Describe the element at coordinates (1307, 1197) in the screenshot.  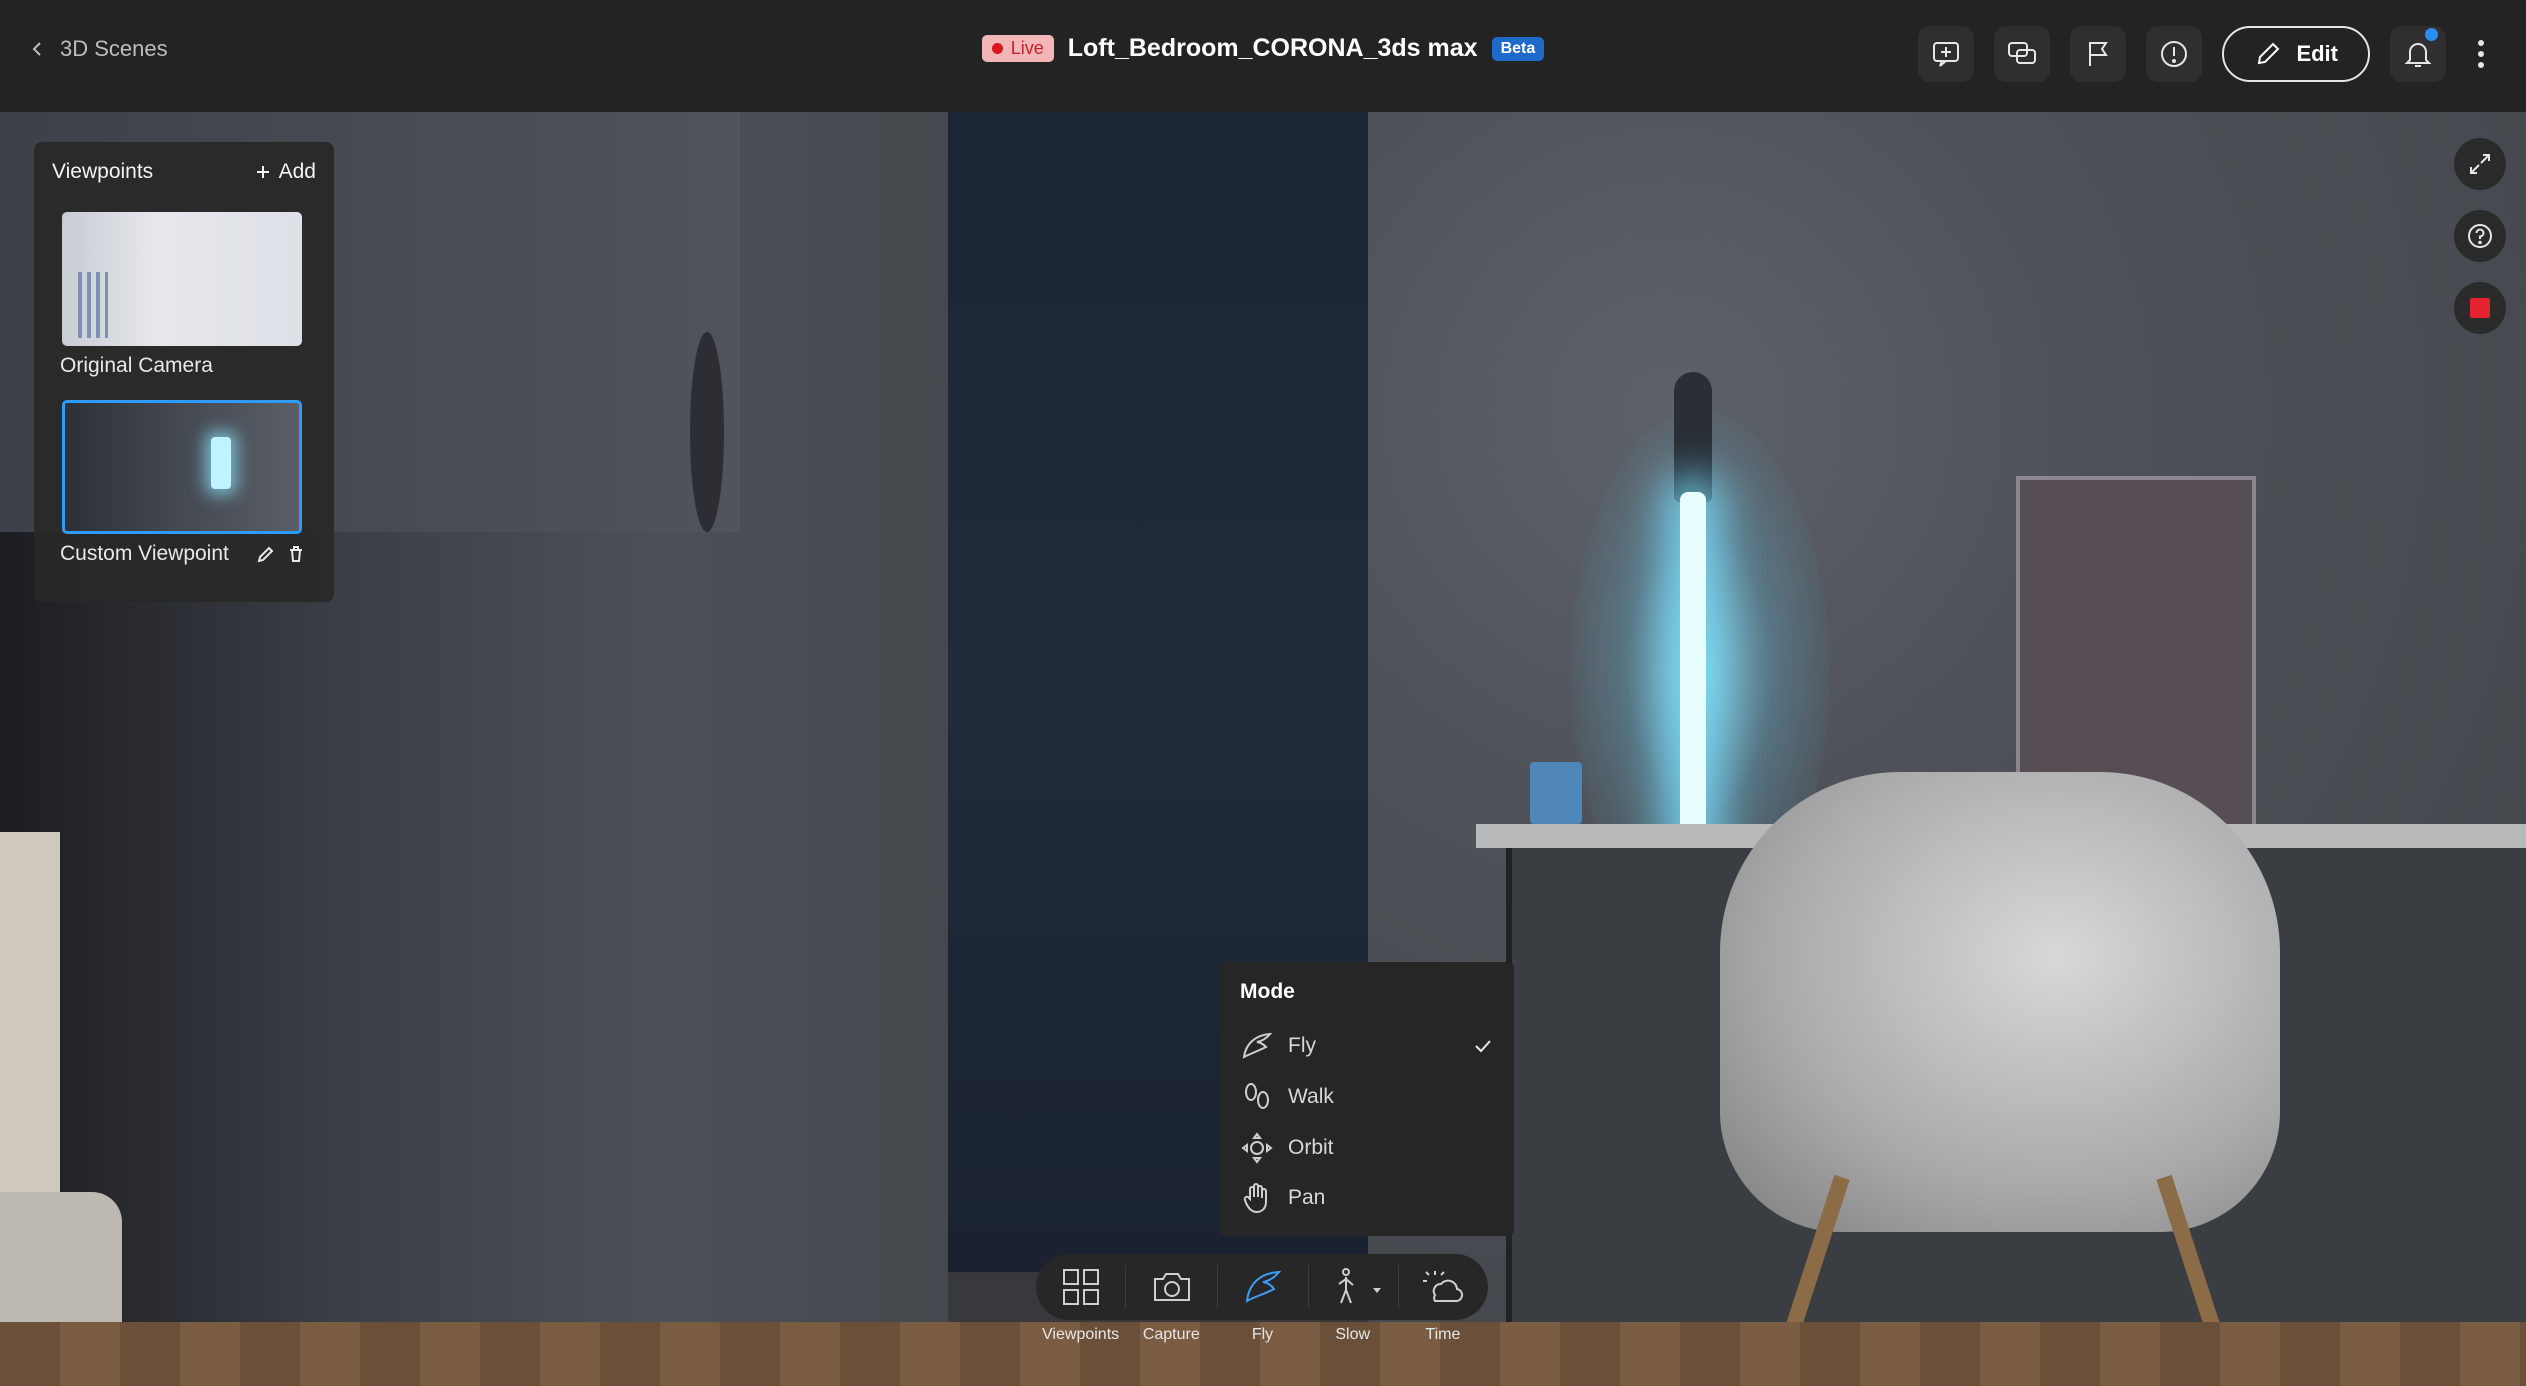
I see `mode-label-pan: Pan` at that location.